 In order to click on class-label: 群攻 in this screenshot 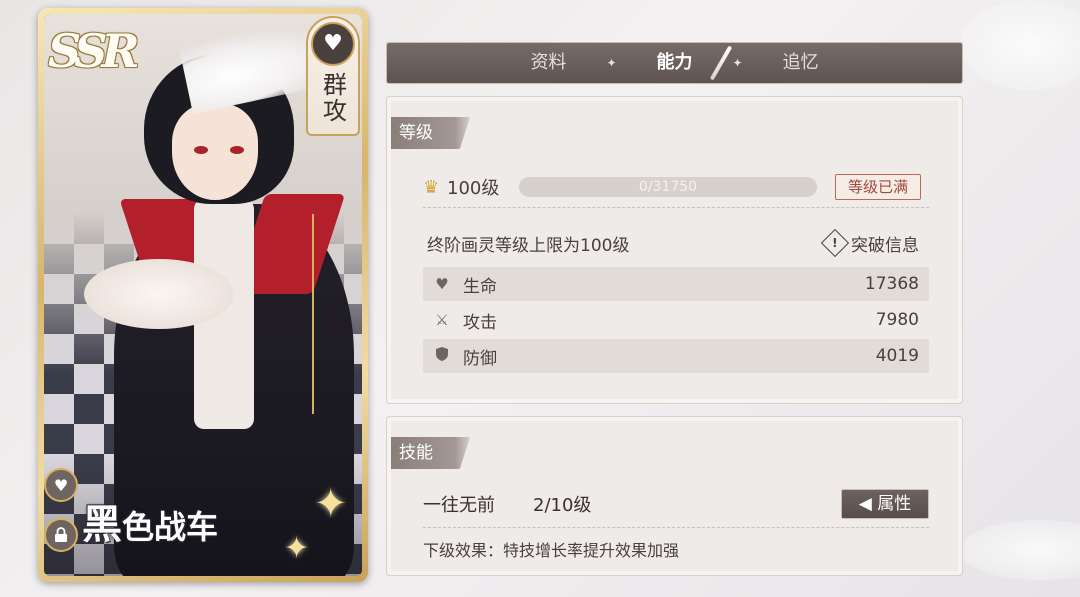, I will do `click(332, 98)`.